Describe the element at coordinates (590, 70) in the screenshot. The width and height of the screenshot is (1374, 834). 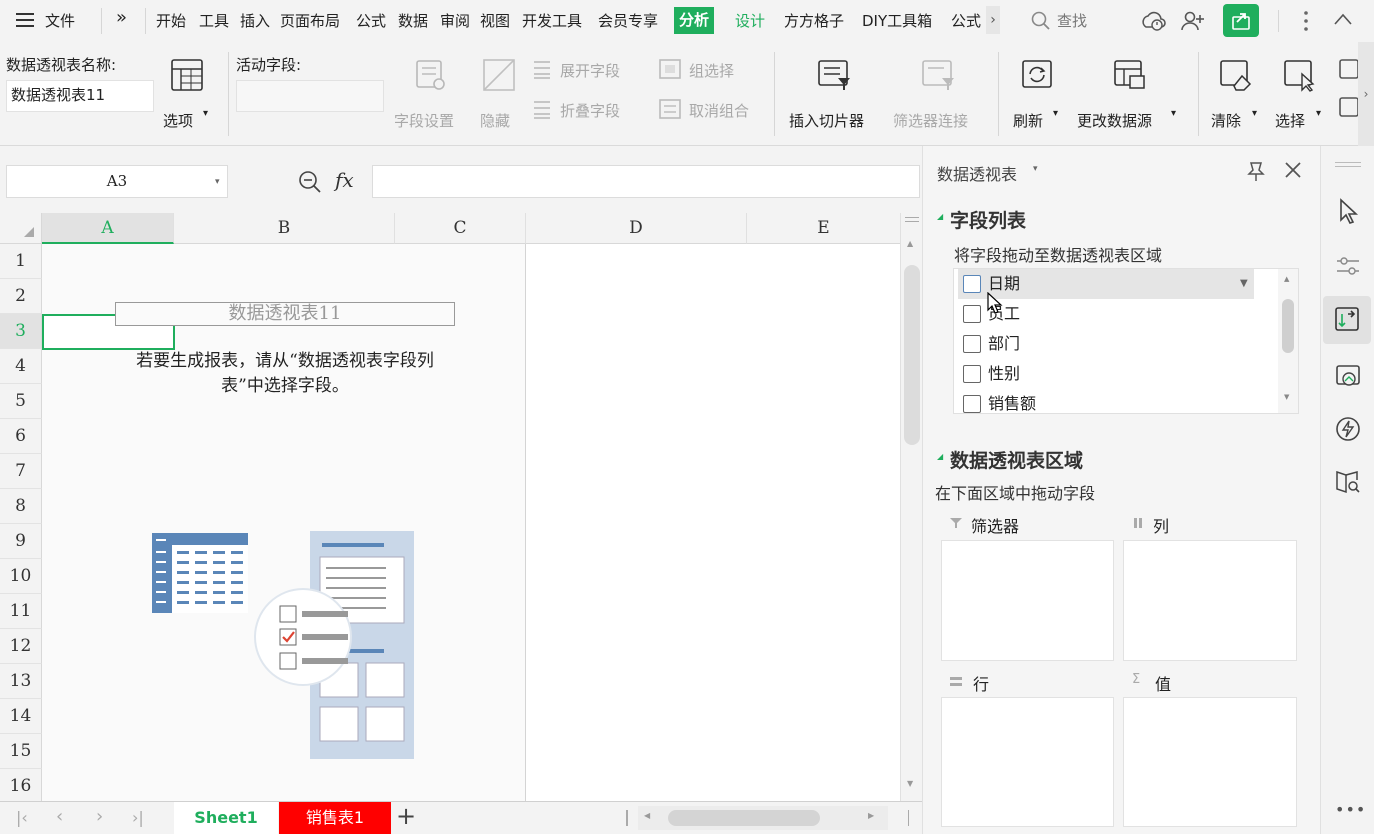
I see `expand-field-button: 展开字段` at that location.